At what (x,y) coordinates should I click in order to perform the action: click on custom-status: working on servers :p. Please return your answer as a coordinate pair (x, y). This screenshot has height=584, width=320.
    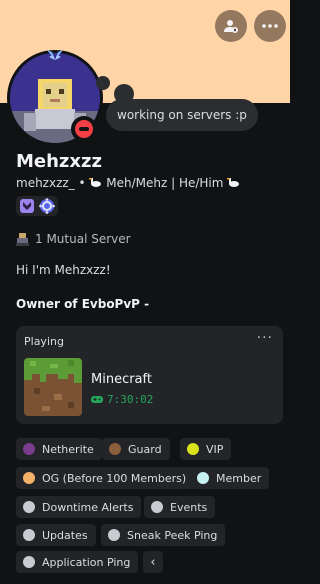
    Looking at the image, I should click on (182, 115).